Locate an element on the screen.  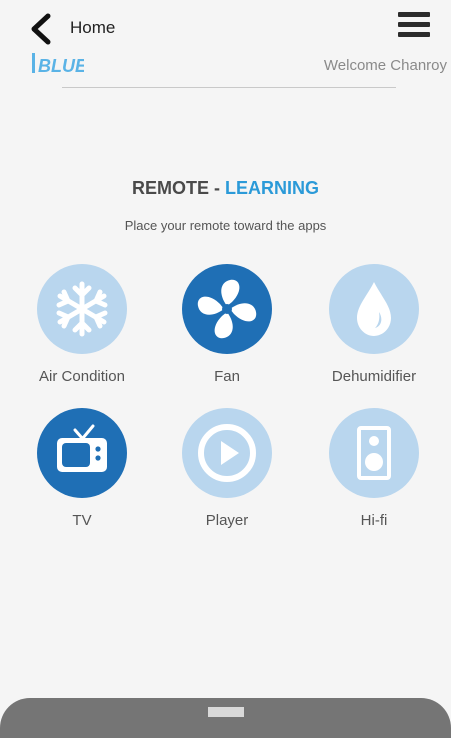
title-prefix: REMOTE - is located at coordinates (178, 188).